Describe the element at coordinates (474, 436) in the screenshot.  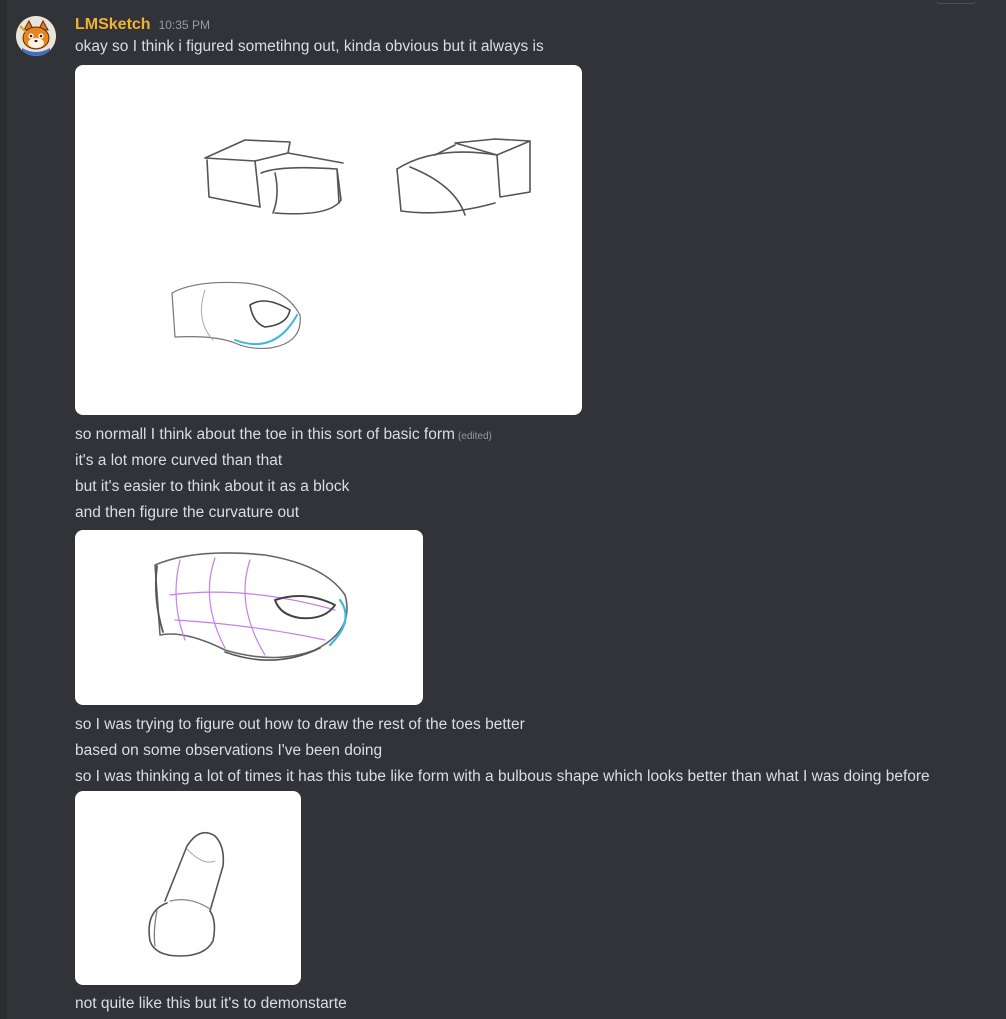
I see `edited-label: (edited)` at that location.